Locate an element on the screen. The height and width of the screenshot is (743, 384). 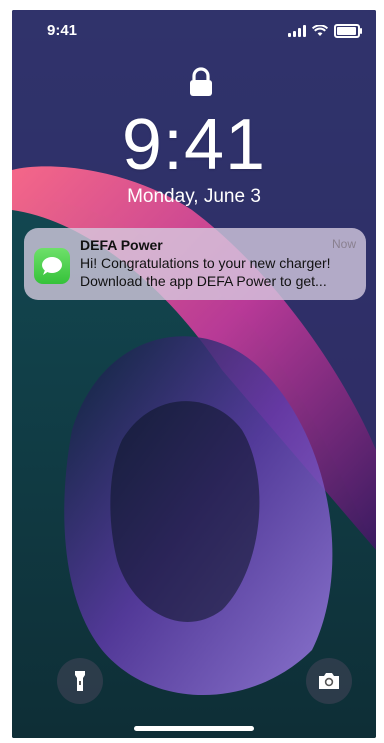
status-bar: 9:41 is located at coordinates (194, 32).